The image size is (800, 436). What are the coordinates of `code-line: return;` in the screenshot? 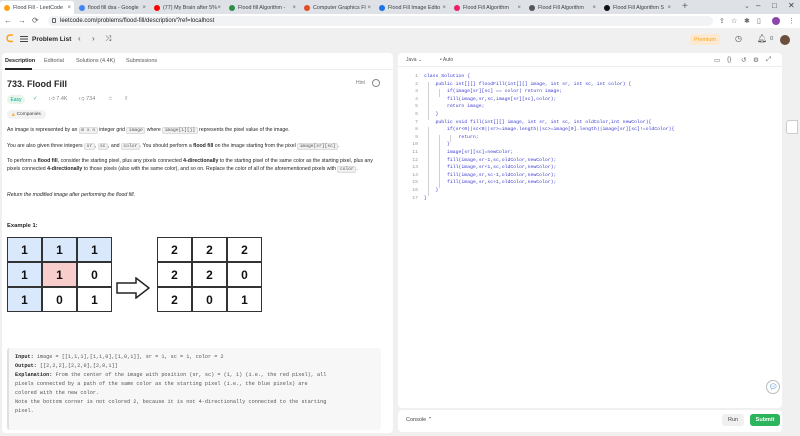 It's located at (451, 137).